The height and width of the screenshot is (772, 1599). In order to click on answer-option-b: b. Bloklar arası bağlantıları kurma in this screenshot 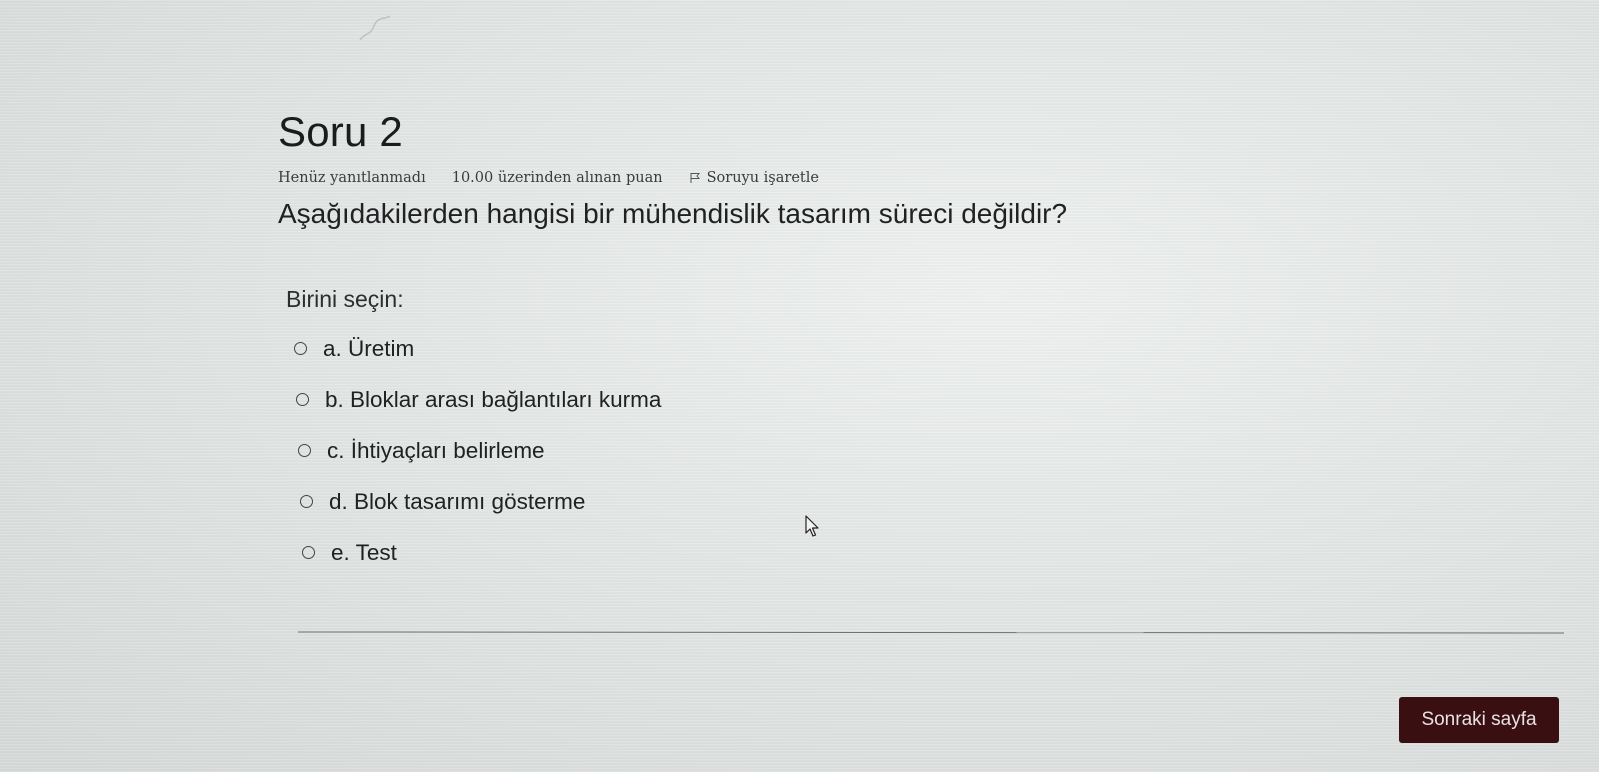, I will do `click(887, 399)`.